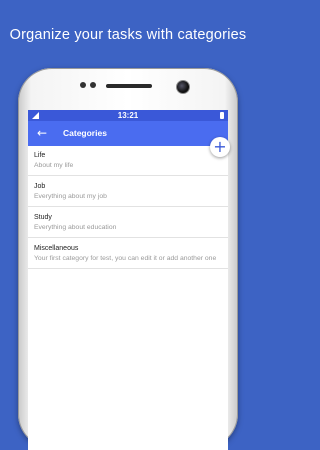 The image size is (320, 450). I want to click on list-item: Study Everything about education, so click(128, 222).